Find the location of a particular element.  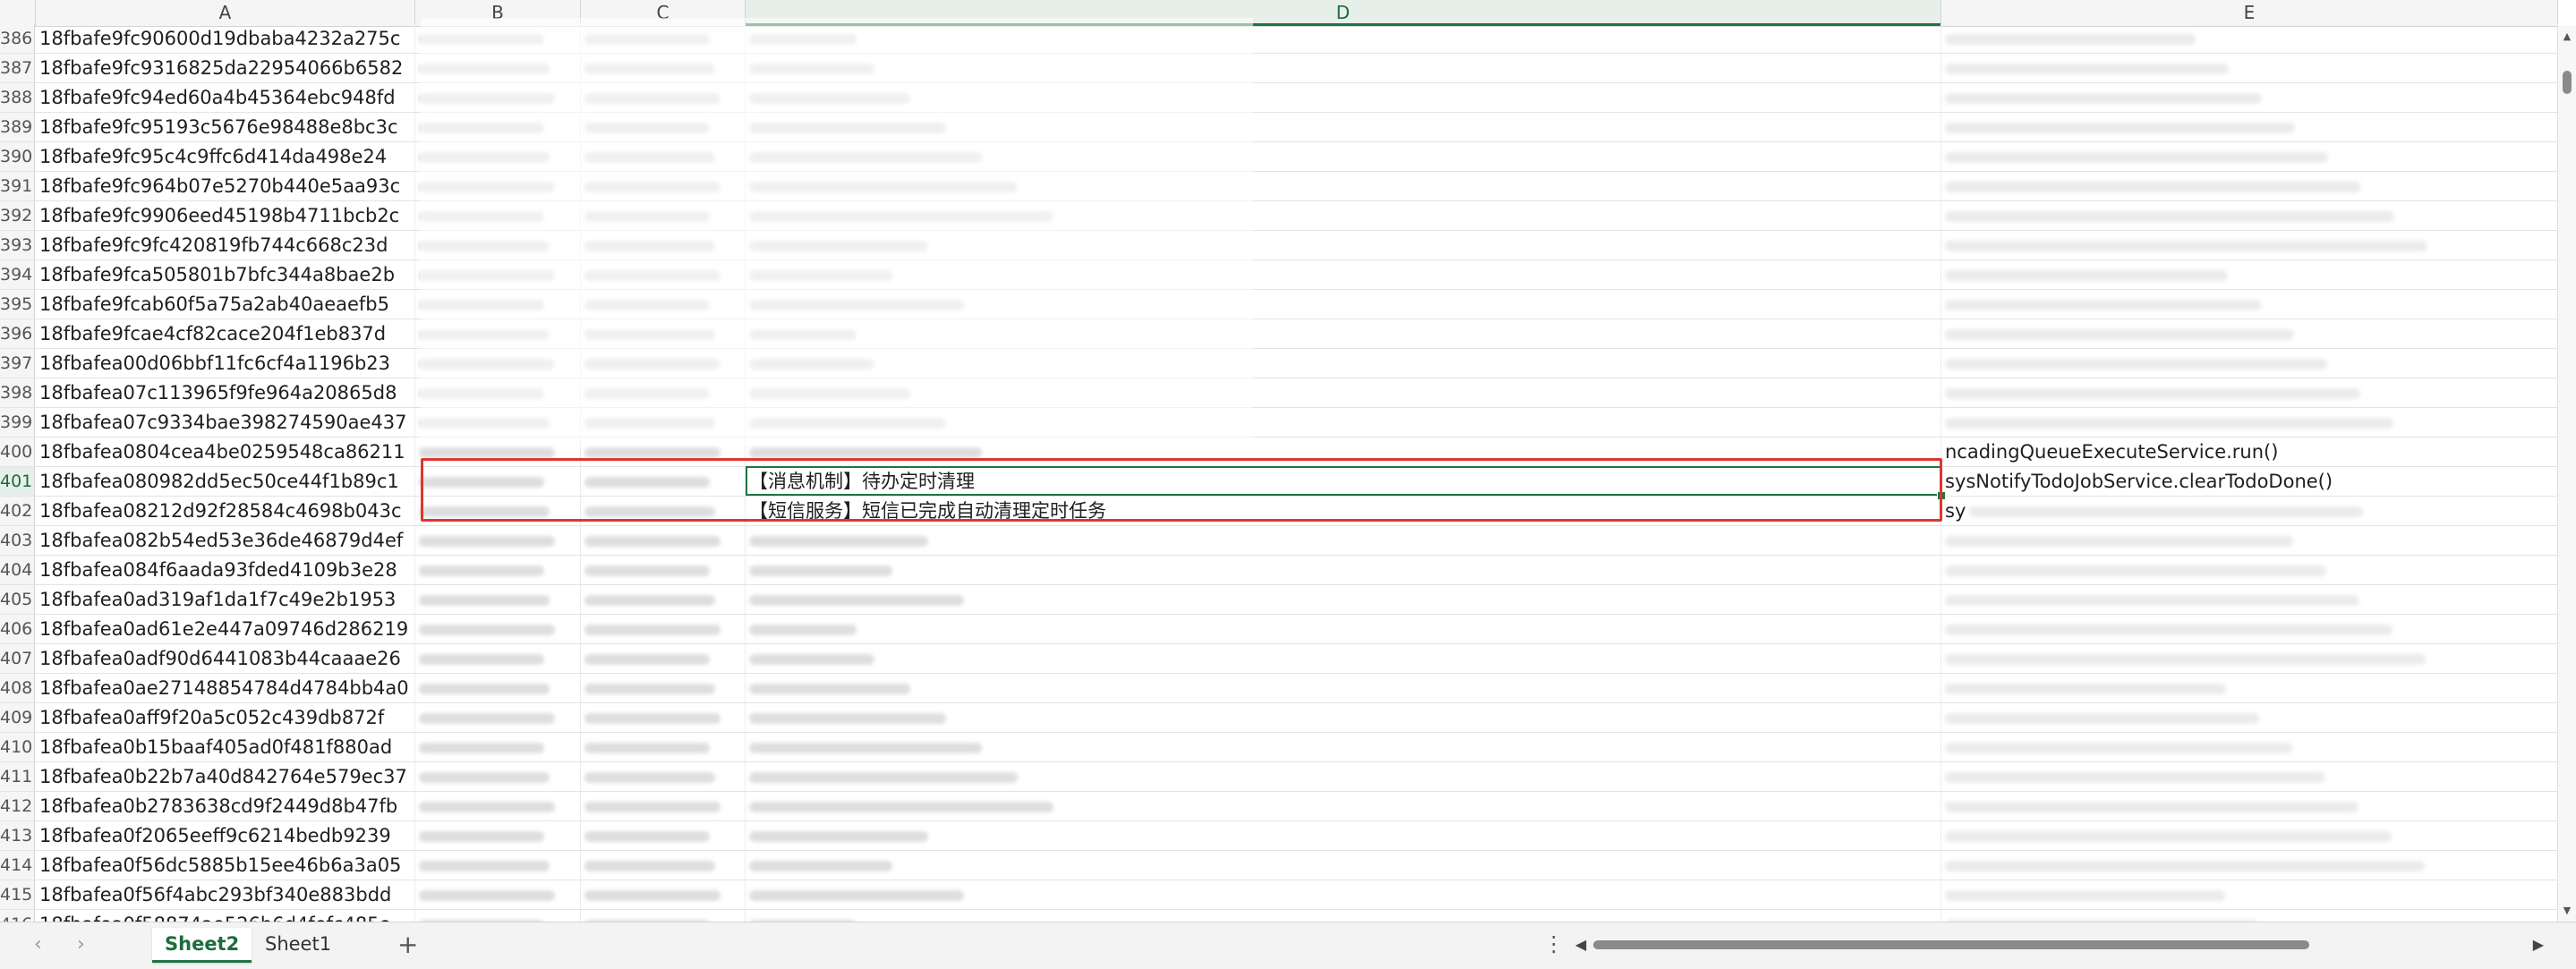

row-header: 412 is located at coordinates (17, 806).